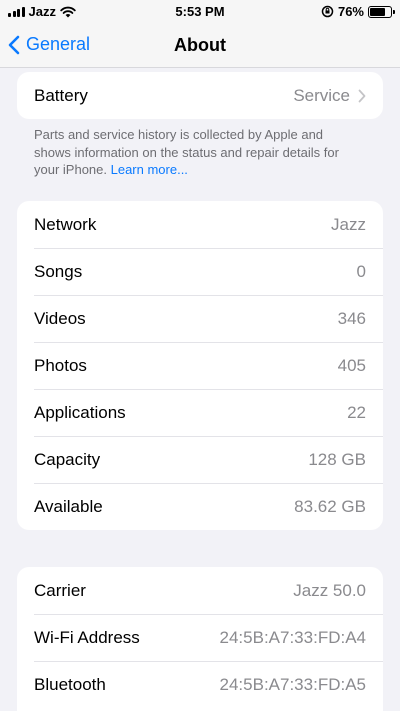 The width and height of the screenshot is (400, 711). What do you see at coordinates (200, 684) in the screenshot?
I see `bluetooth-row: Bluetooth 24:5B:A7:33:FD:A5` at bounding box center [200, 684].